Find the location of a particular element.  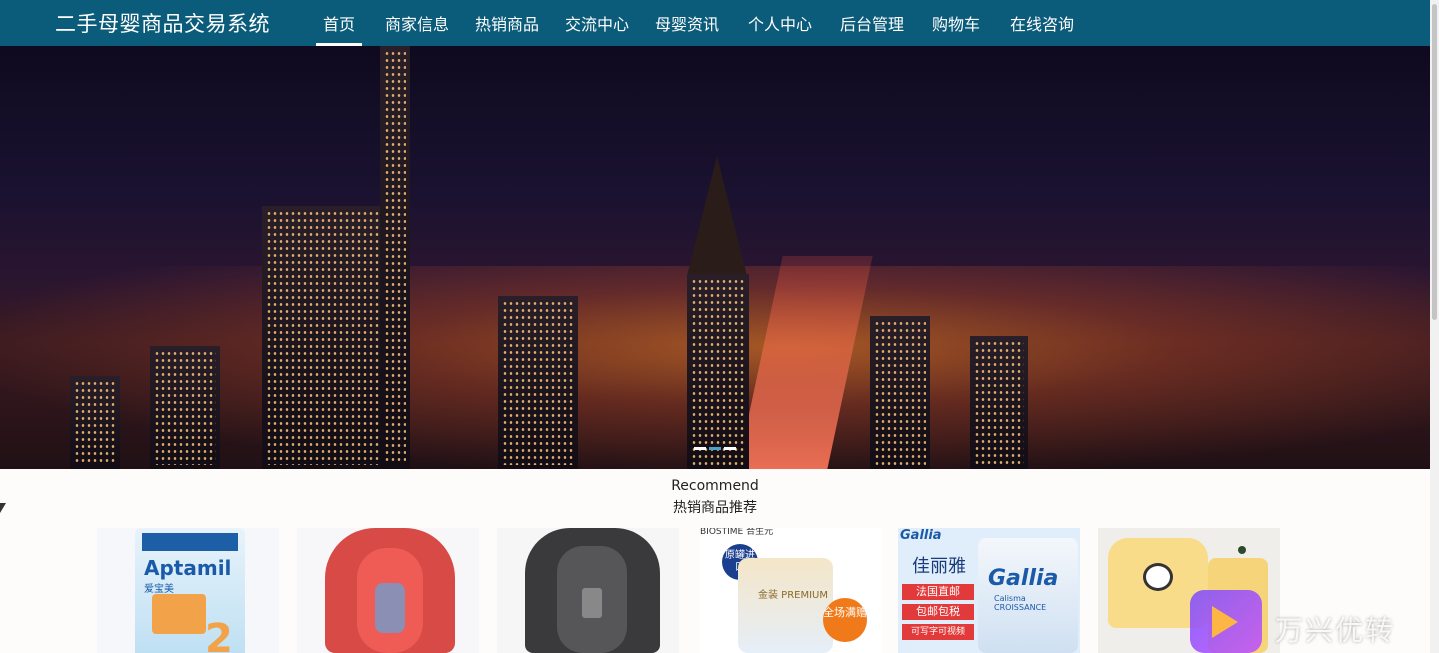

tall-spire-tower is located at coordinates (395, 257).